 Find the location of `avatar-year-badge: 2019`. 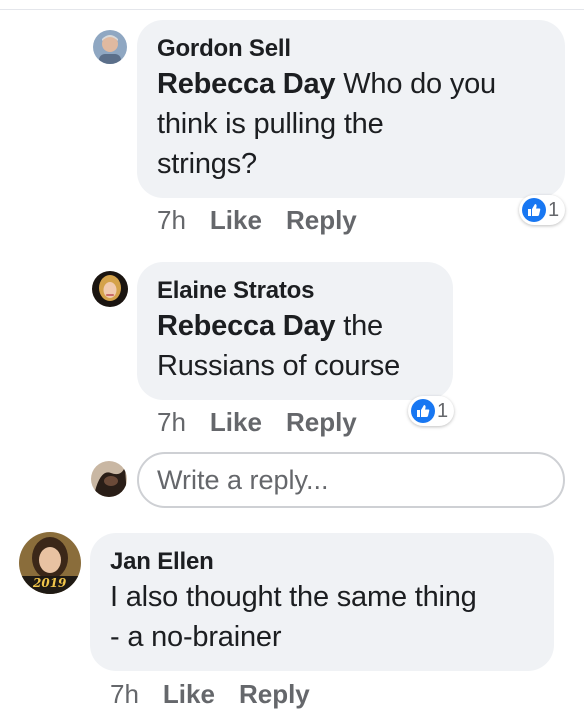

avatar-year-badge: 2019 is located at coordinates (50, 583).